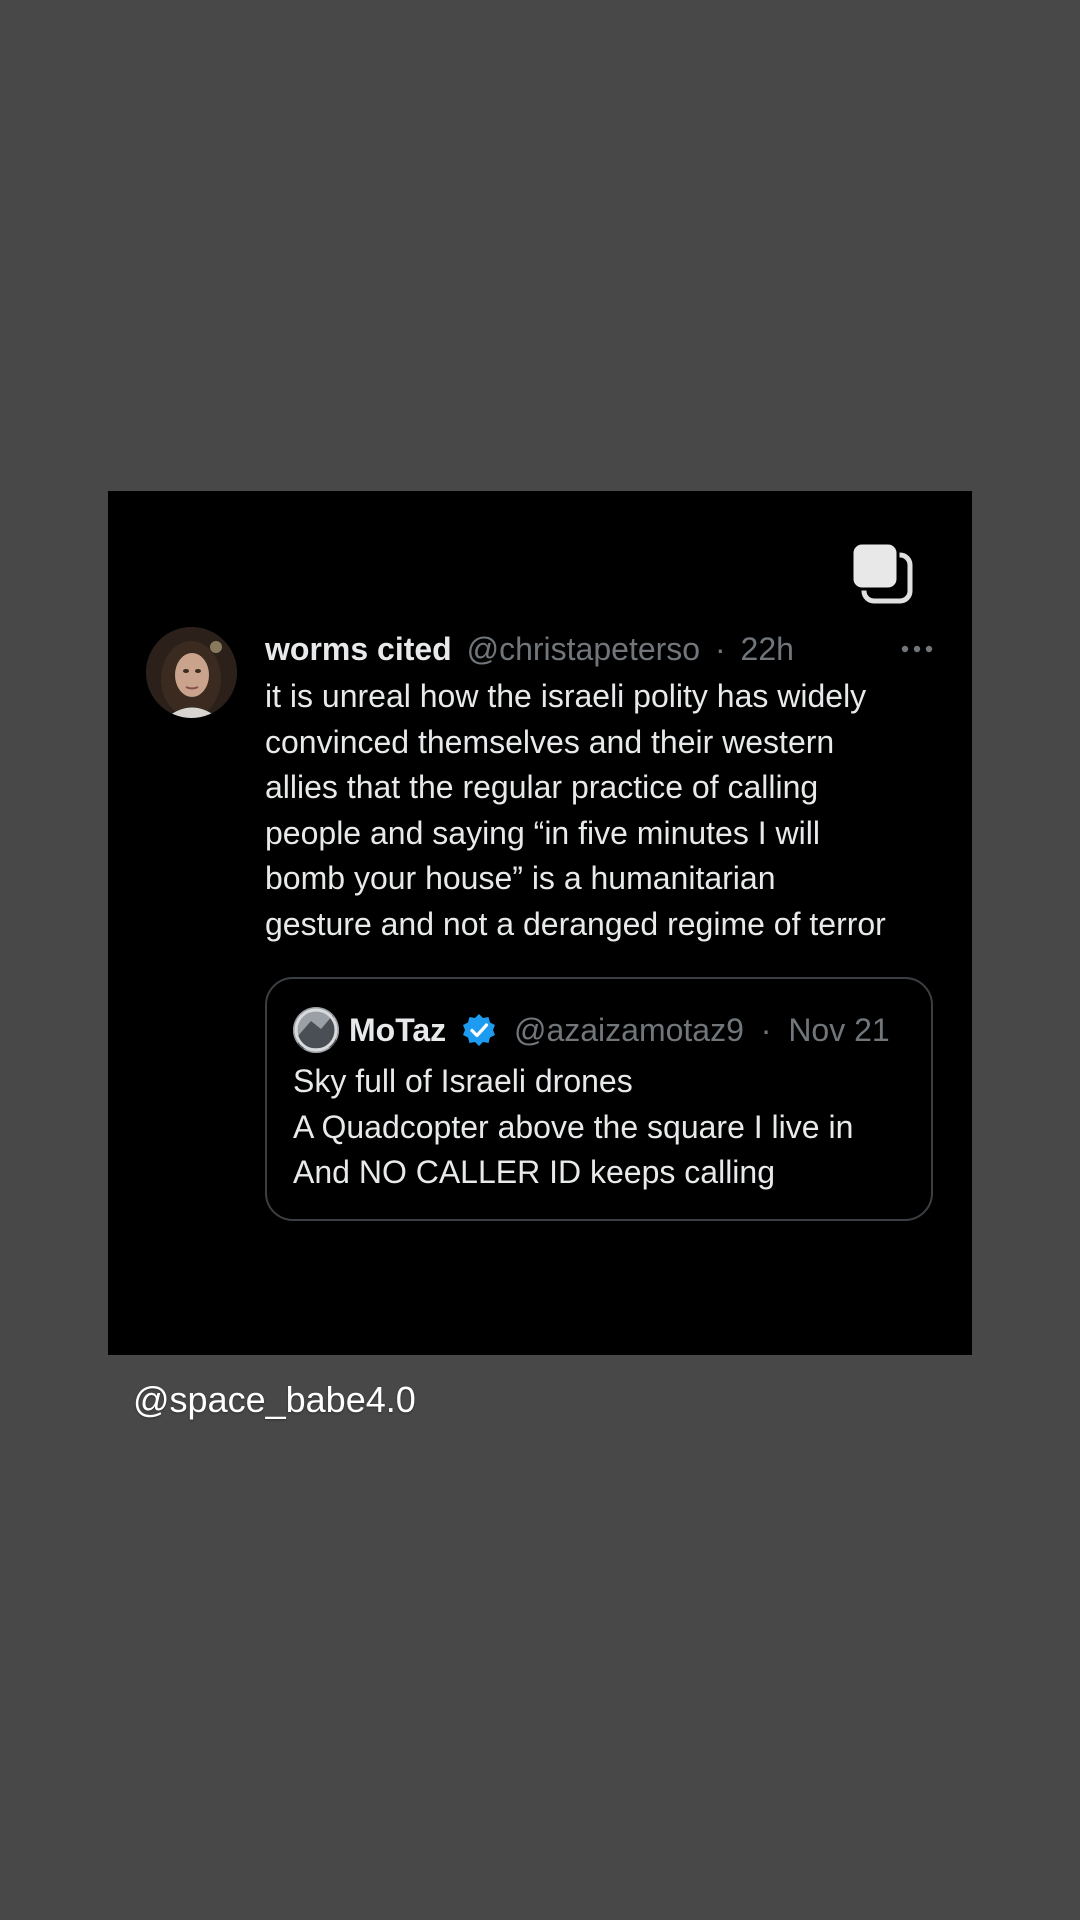  What do you see at coordinates (917, 649) in the screenshot?
I see `ellipsis-icon` at bounding box center [917, 649].